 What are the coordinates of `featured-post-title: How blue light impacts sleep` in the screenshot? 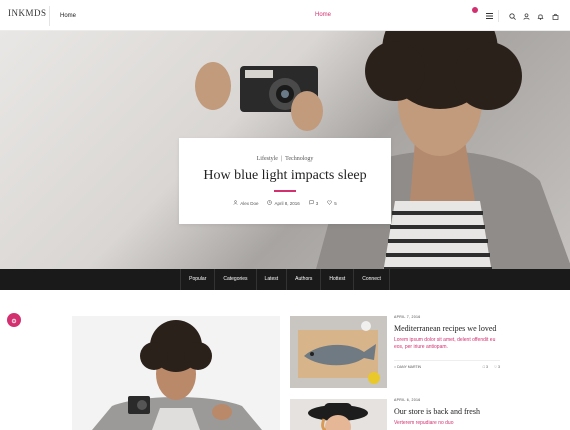 It's located at (285, 176).